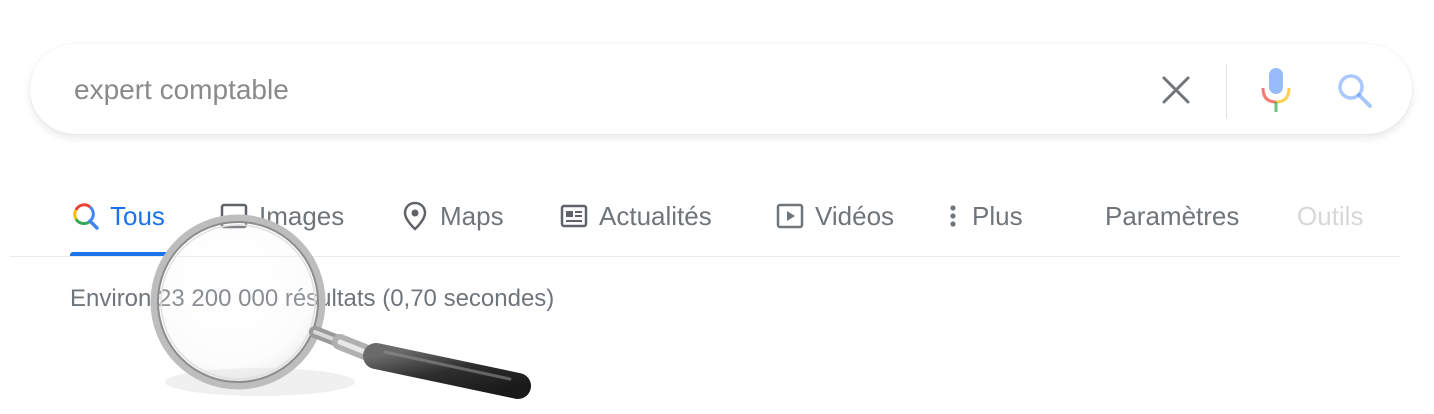 Image resolution: width=1434 pixels, height=414 pixels. What do you see at coordinates (997, 215) in the screenshot?
I see `tab-label: Plus` at bounding box center [997, 215].